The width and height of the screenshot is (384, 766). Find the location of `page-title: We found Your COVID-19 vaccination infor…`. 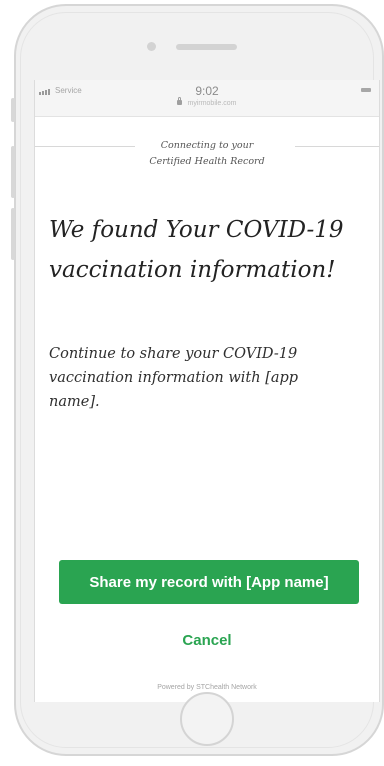

page-title: We found Your COVID-19 vaccination infor… is located at coordinates (196, 250).